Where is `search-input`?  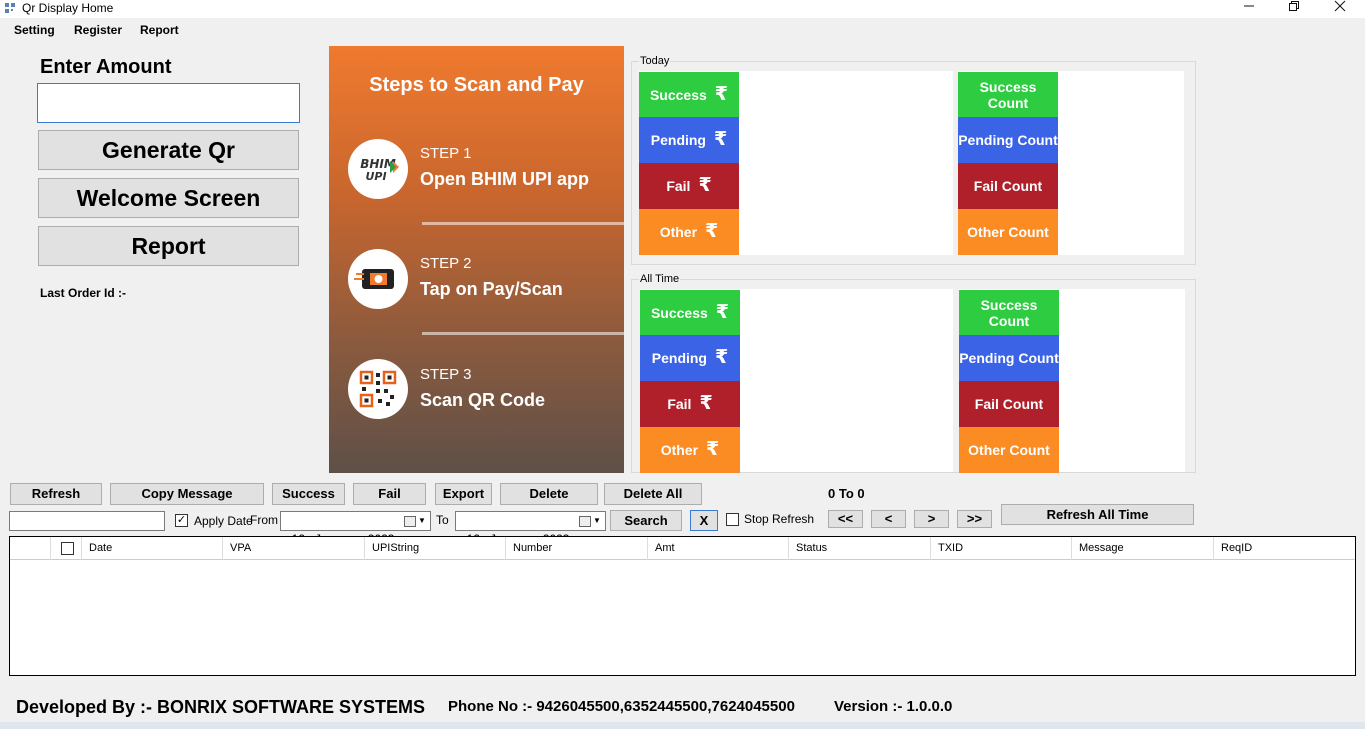
search-input is located at coordinates (87, 521).